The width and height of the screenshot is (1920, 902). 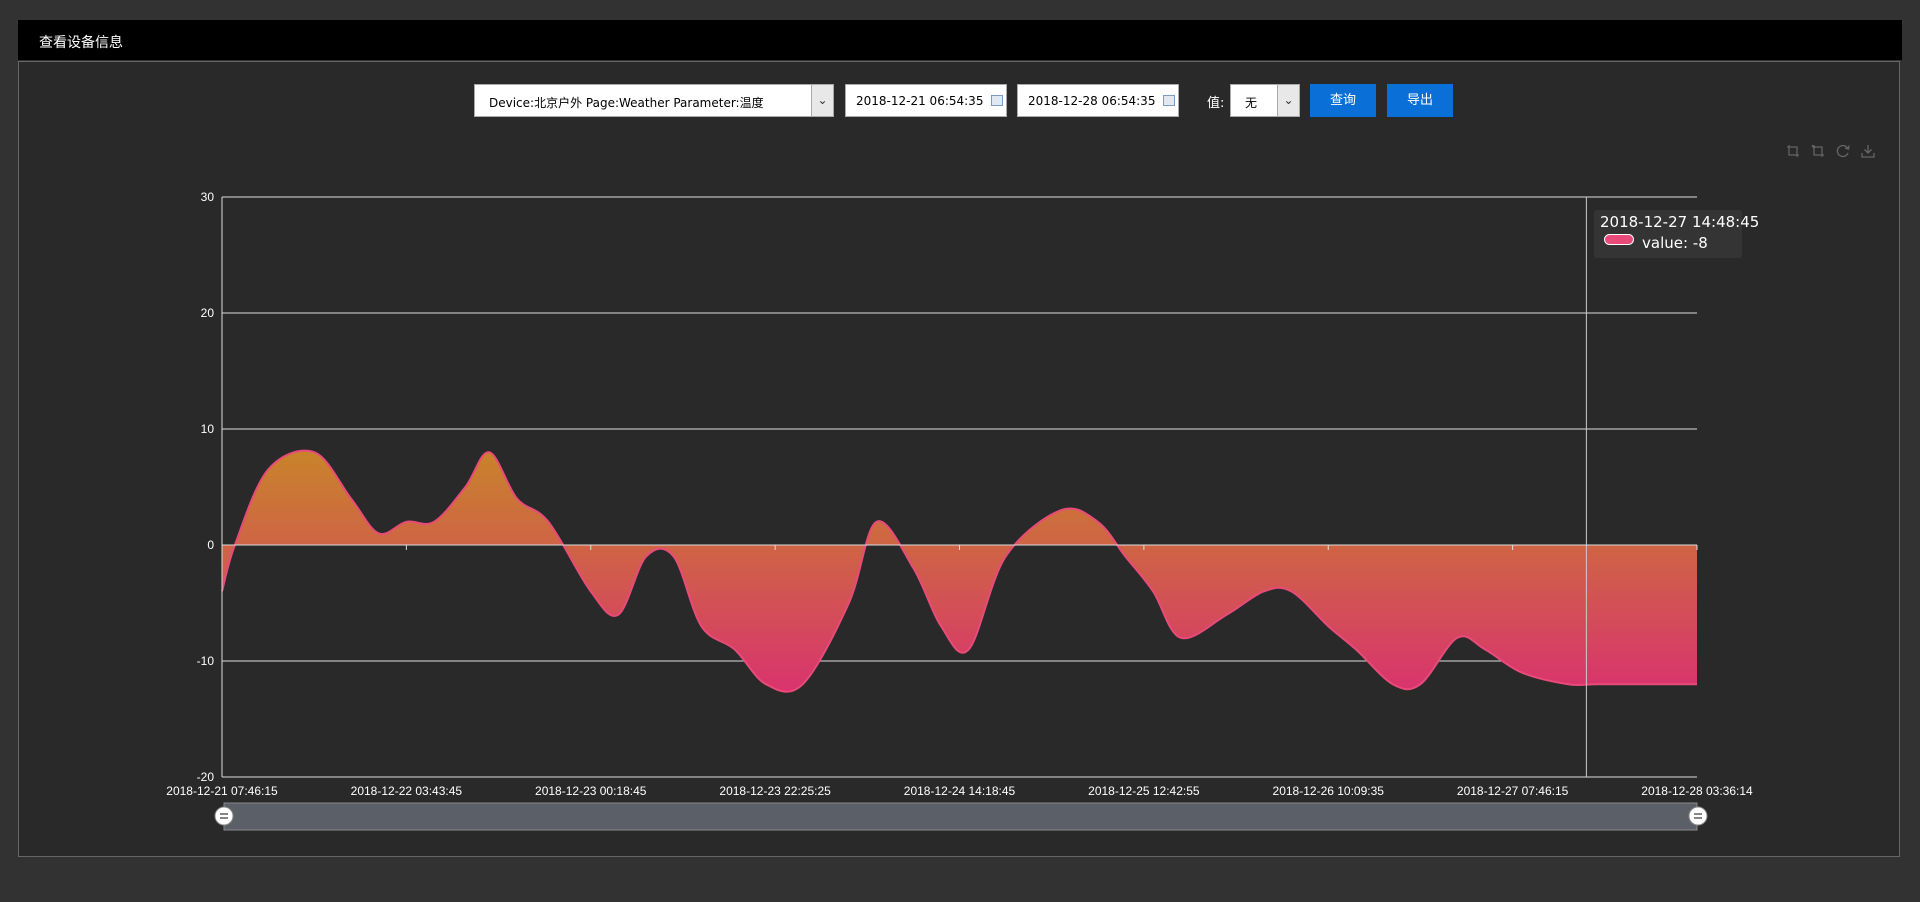 I want to click on x-tick-label: 2018-12-24 14:18:45, so click(x=960, y=791).